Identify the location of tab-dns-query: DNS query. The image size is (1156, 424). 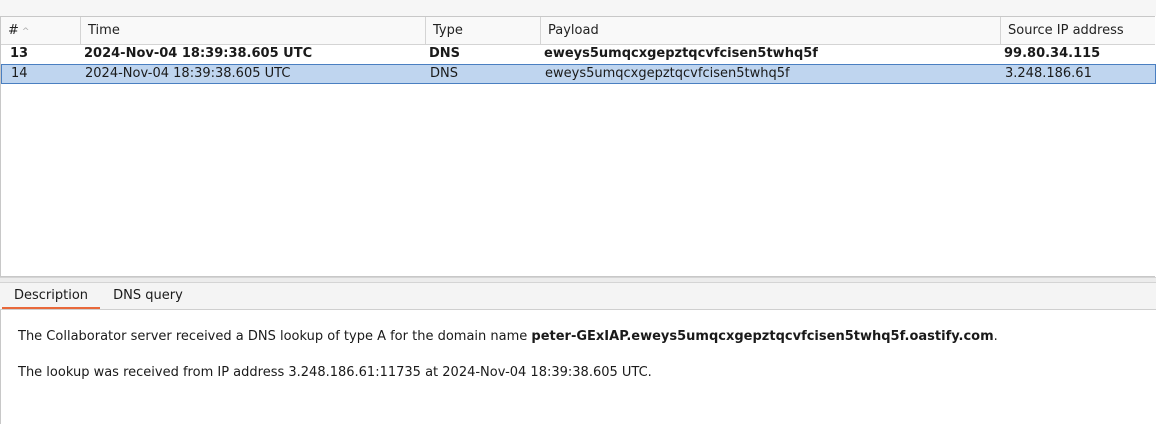
(148, 296).